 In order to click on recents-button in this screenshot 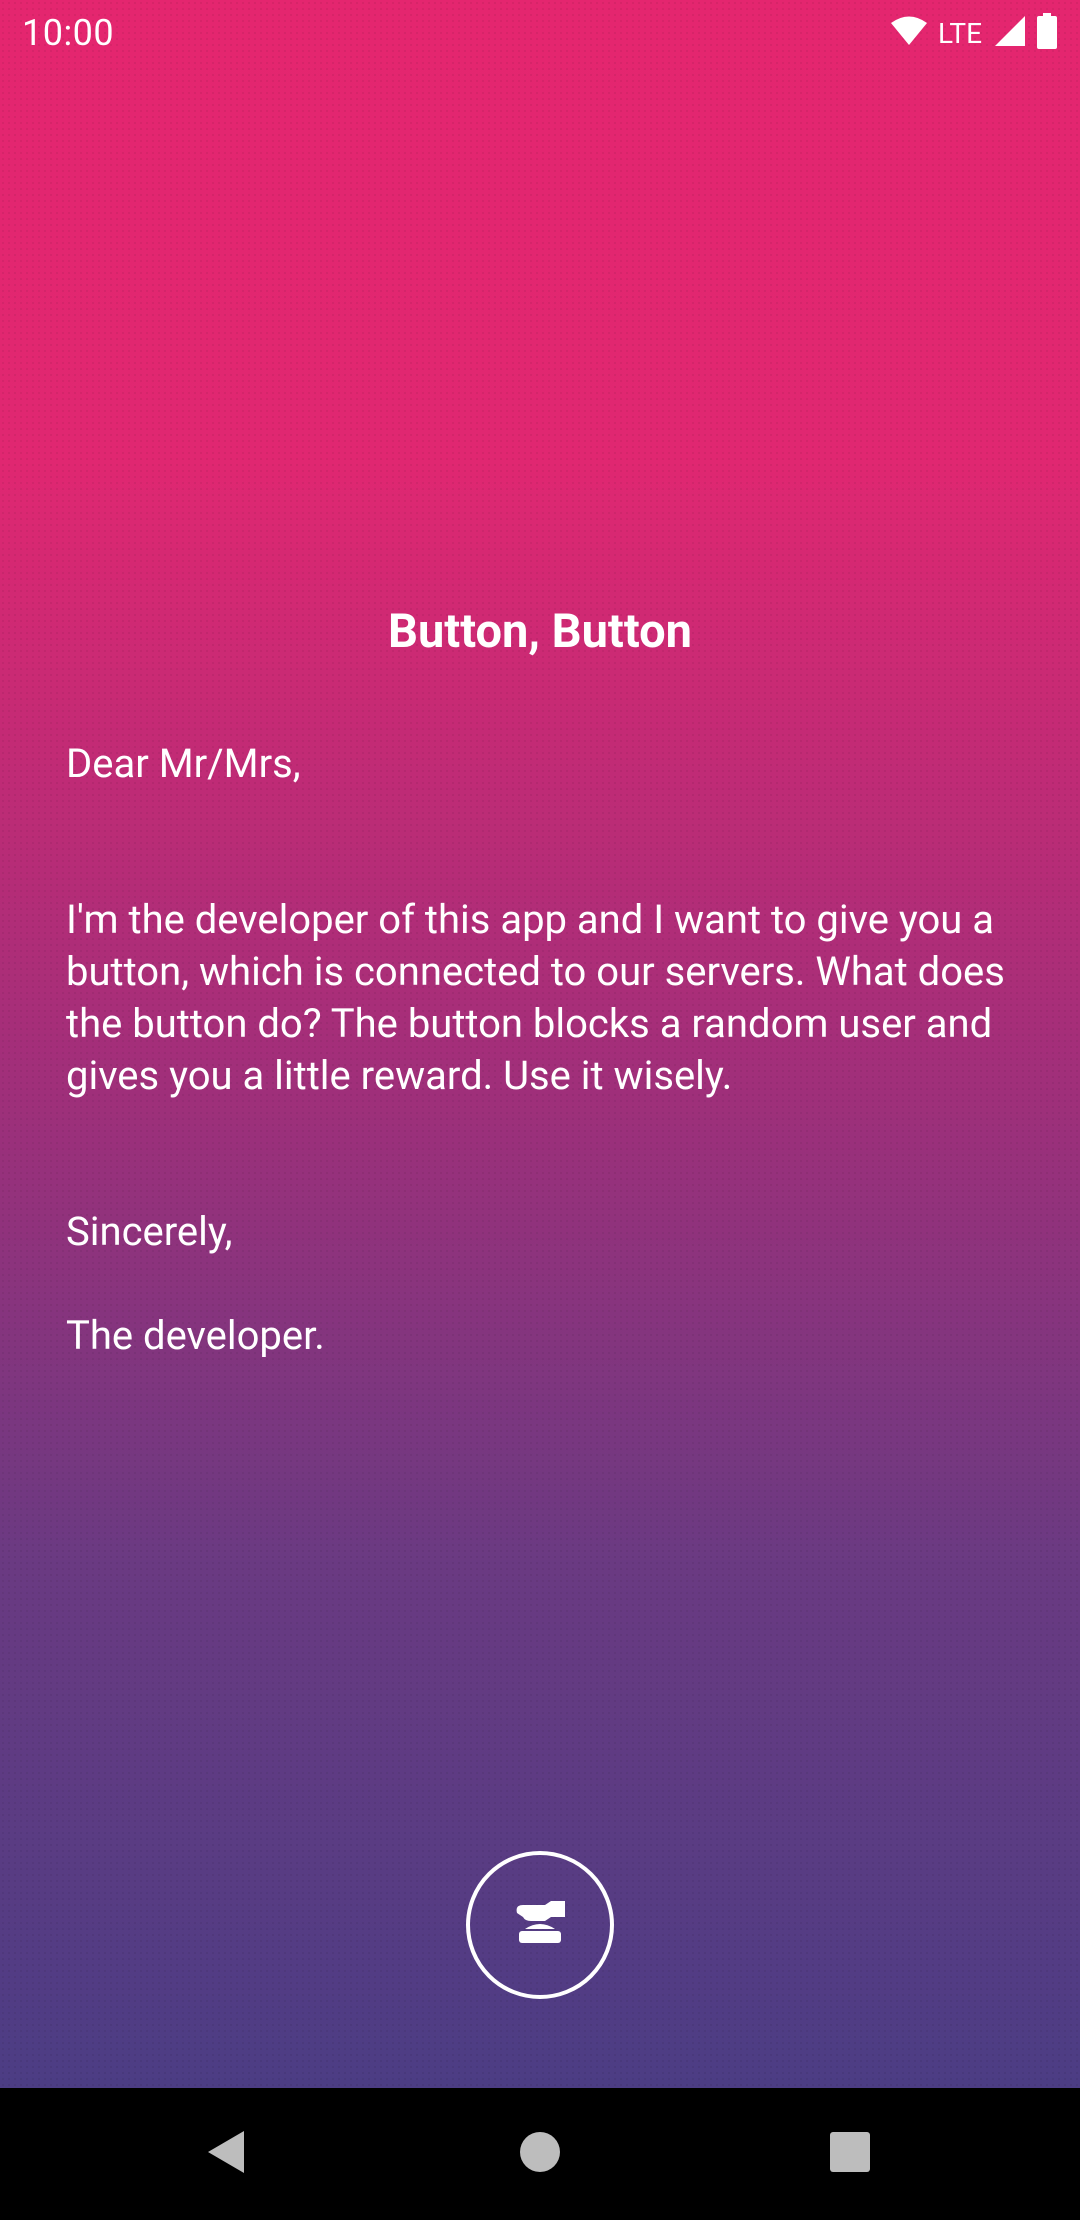, I will do `click(850, 2154)`.